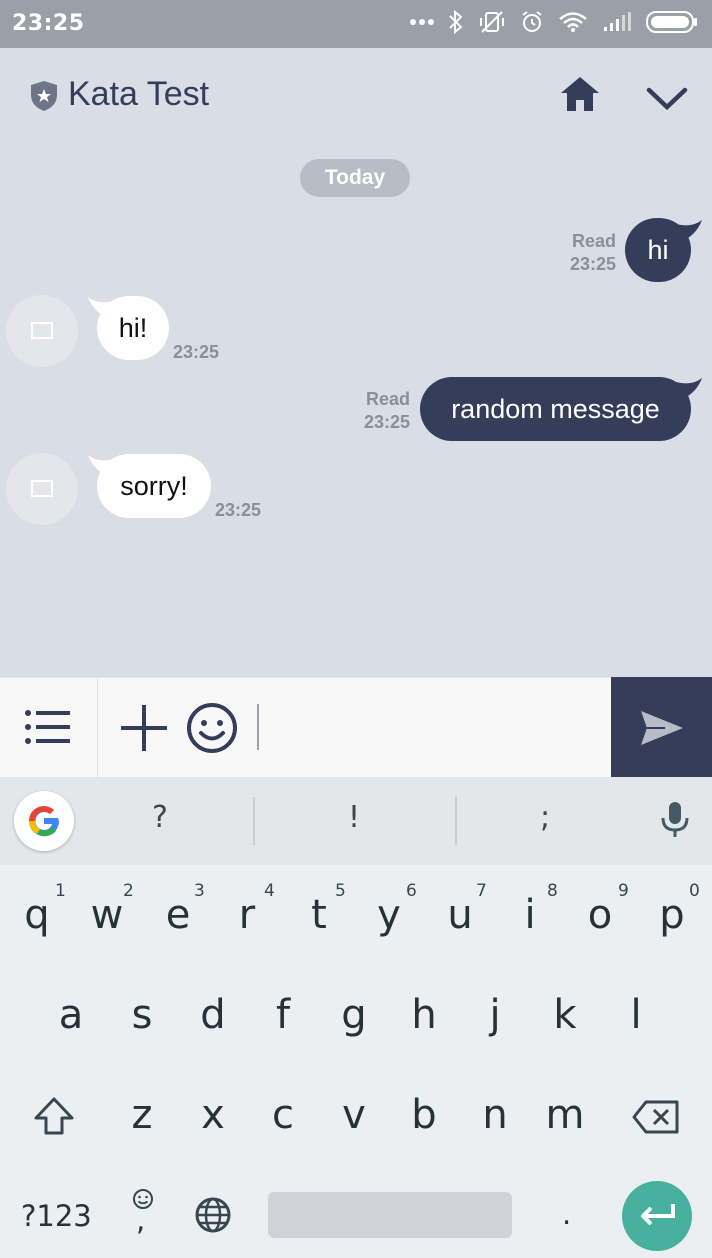 The image size is (712, 1258). I want to click on microphone-icon, so click(675, 819).